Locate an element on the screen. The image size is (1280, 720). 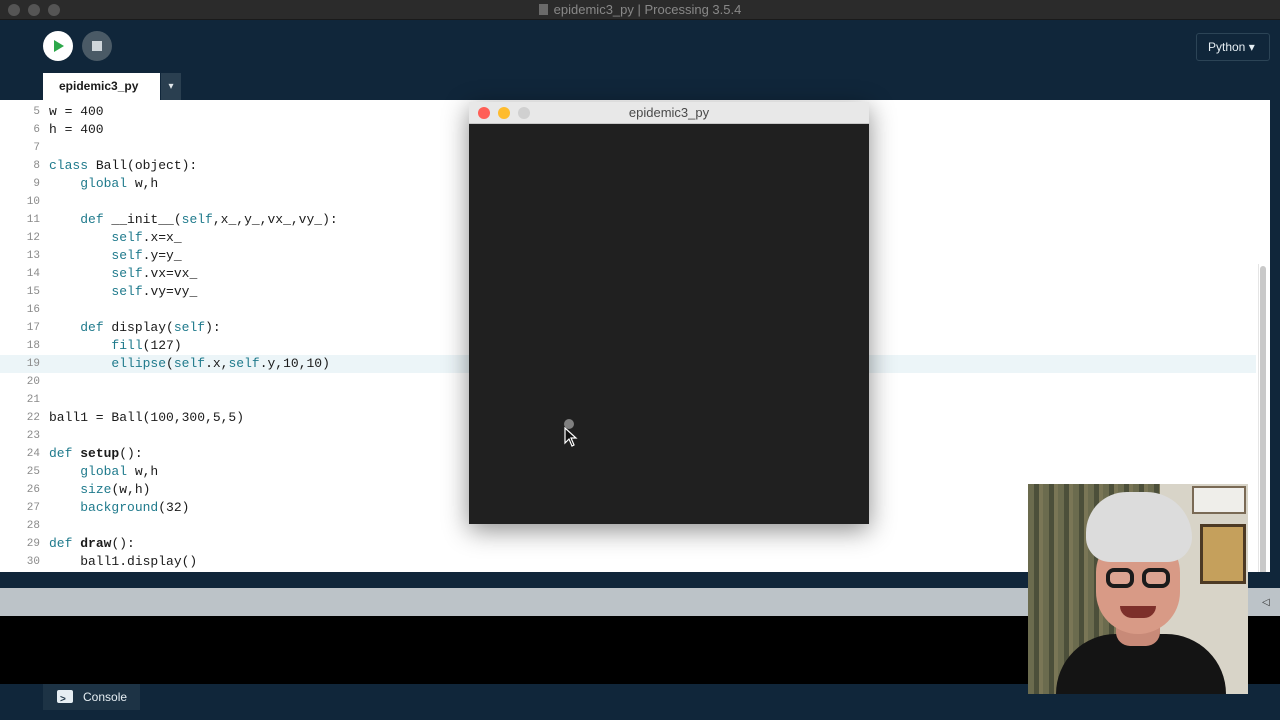
play-icon is located at coordinates (59, 46).